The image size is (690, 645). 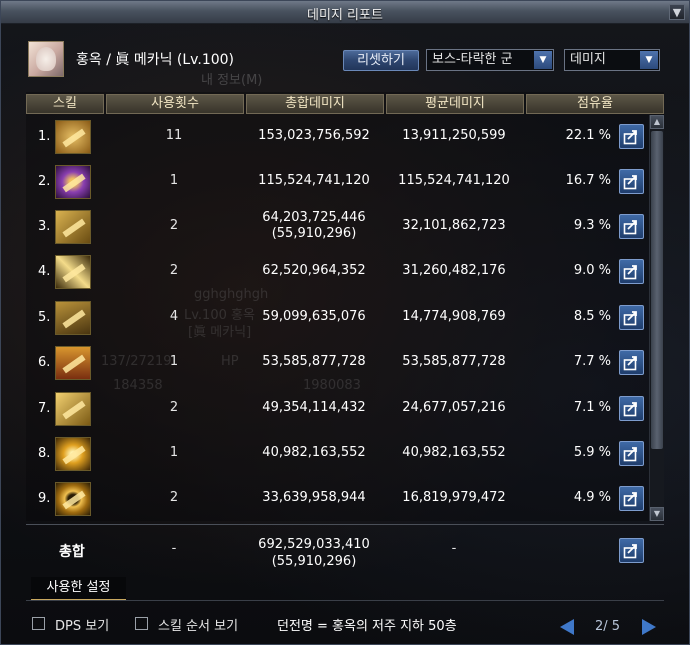 I want to click on row-total-damage: 40,982,163,552, so click(x=314, y=452).